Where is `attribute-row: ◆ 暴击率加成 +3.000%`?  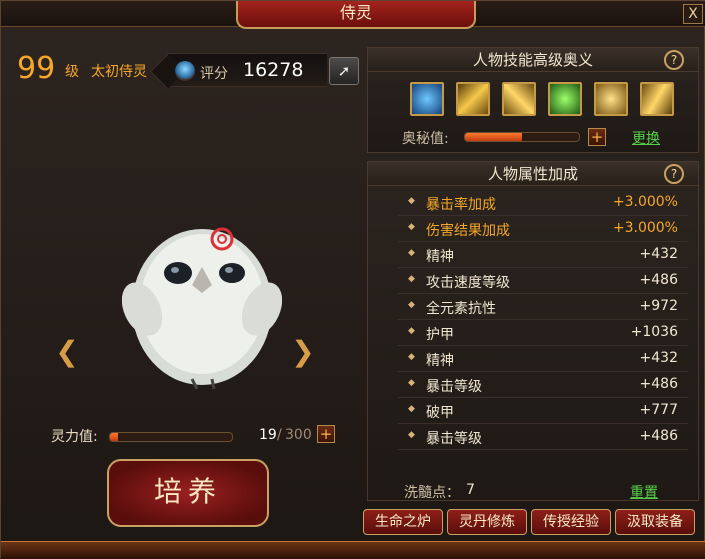 attribute-row: ◆ 暴击率加成 +3.000% is located at coordinates (543, 203).